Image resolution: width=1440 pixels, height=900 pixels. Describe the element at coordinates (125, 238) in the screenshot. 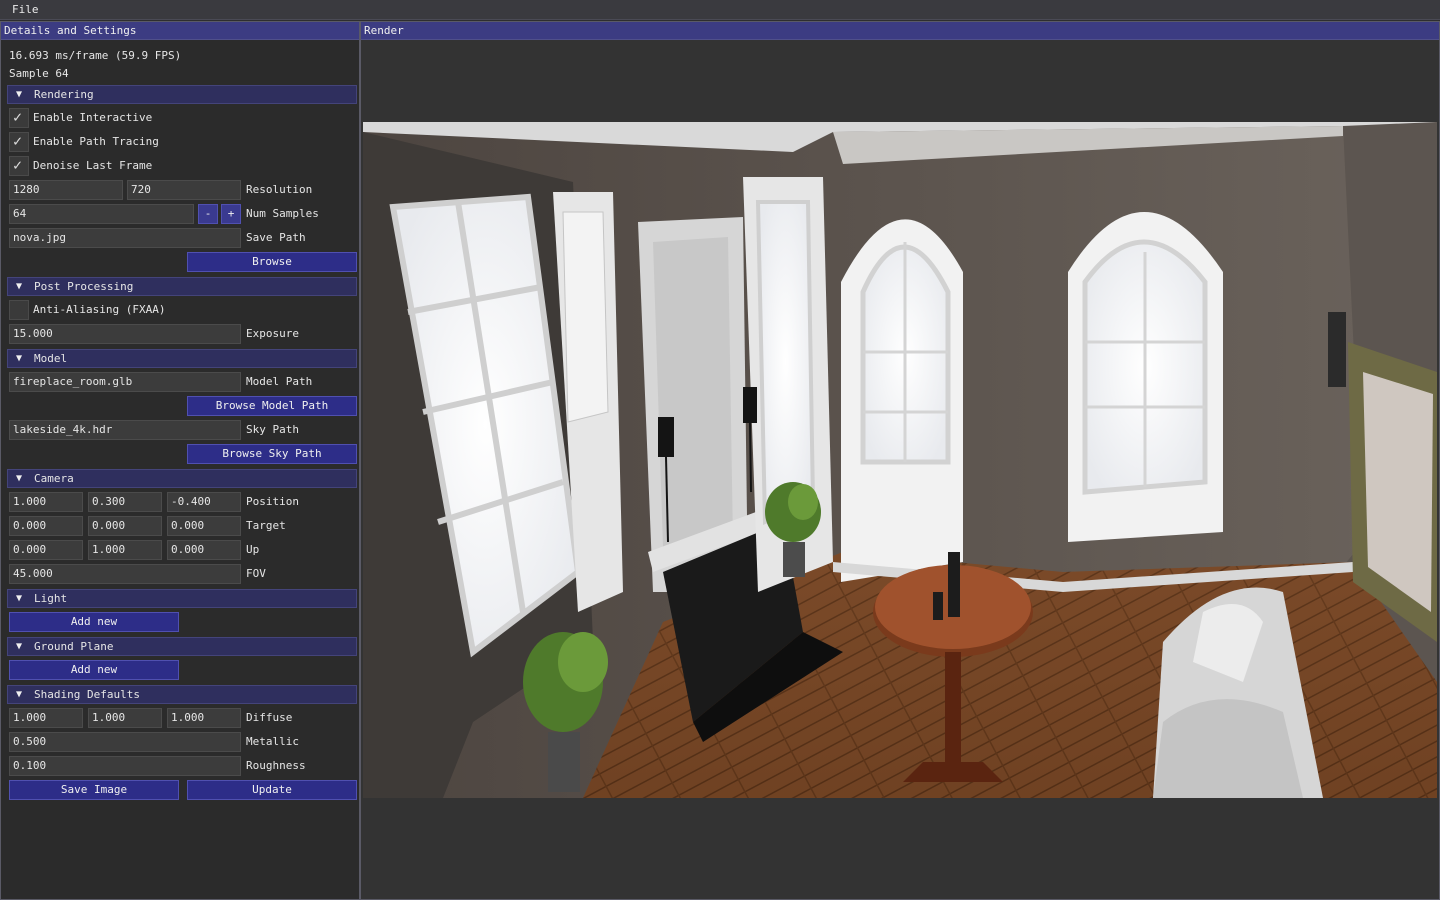

I see `save-path-input: nova.jpg` at that location.